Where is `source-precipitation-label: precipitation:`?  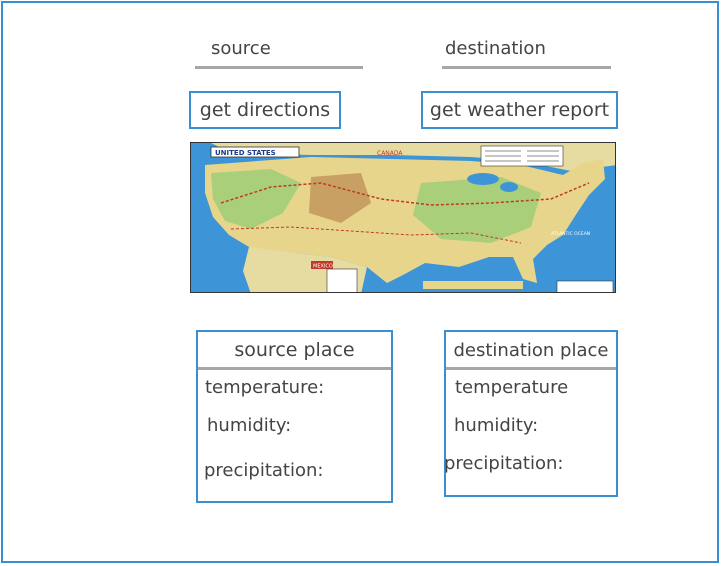
source-precipitation-label: precipitation: is located at coordinates (264, 470).